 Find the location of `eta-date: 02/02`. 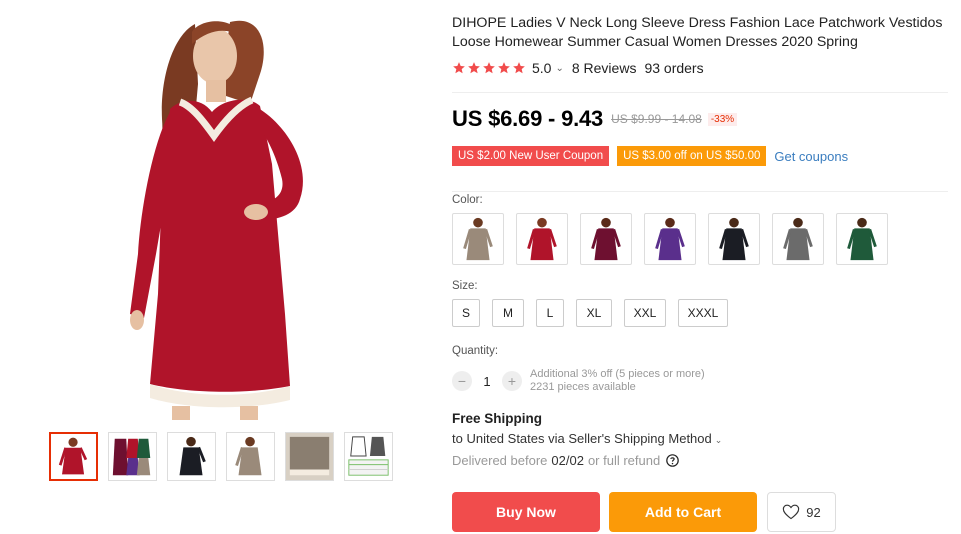

eta-date: 02/02 is located at coordinates (567, 460).